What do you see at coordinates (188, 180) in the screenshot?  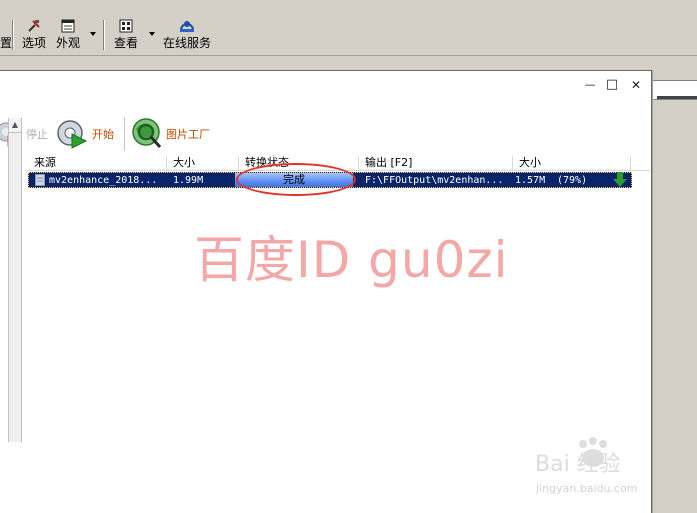 I see `row-size: 1.99M` at bounding box center [188, 180].